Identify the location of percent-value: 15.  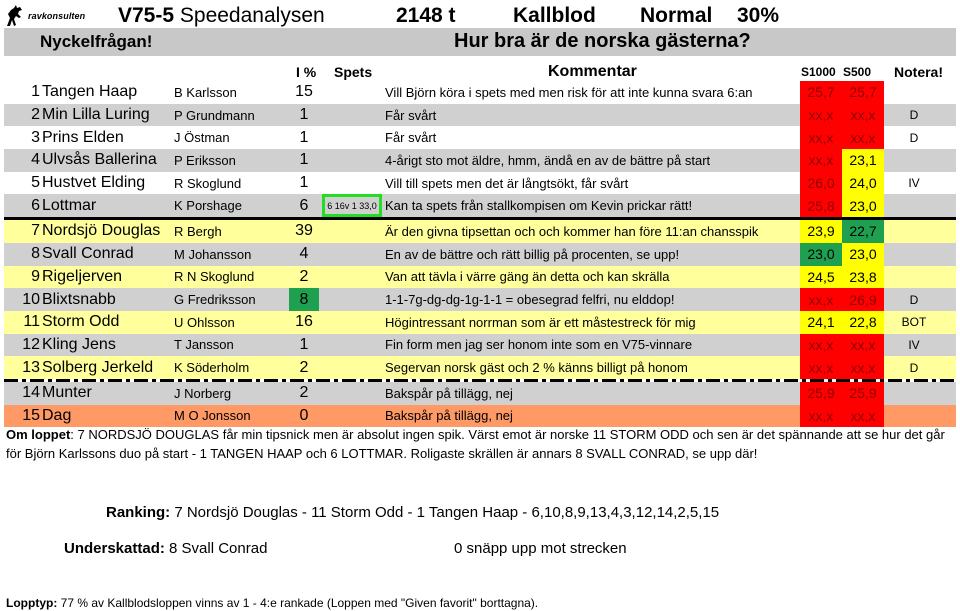
(304, 92).